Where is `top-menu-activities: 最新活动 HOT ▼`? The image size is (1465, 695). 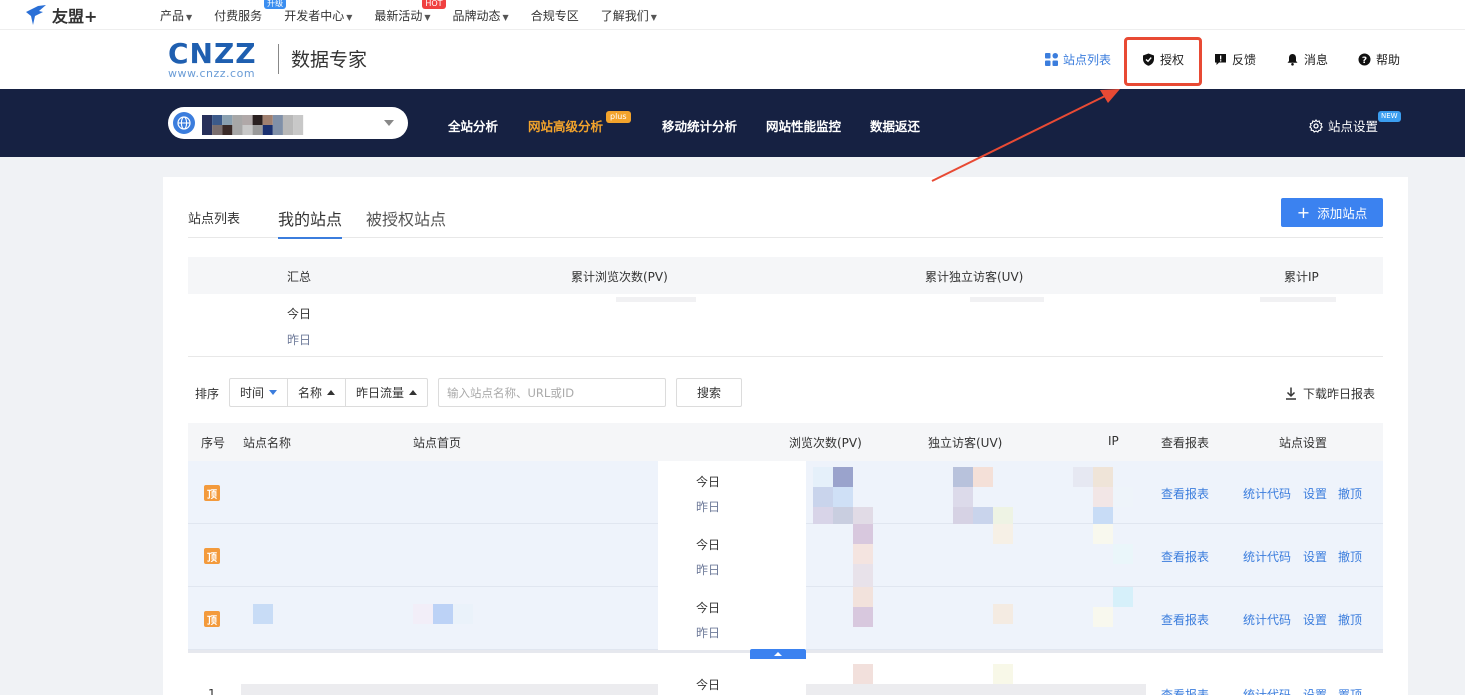 top-menu-activities: 最新活动 HOT ▼ is located at coordinates (410, 12).